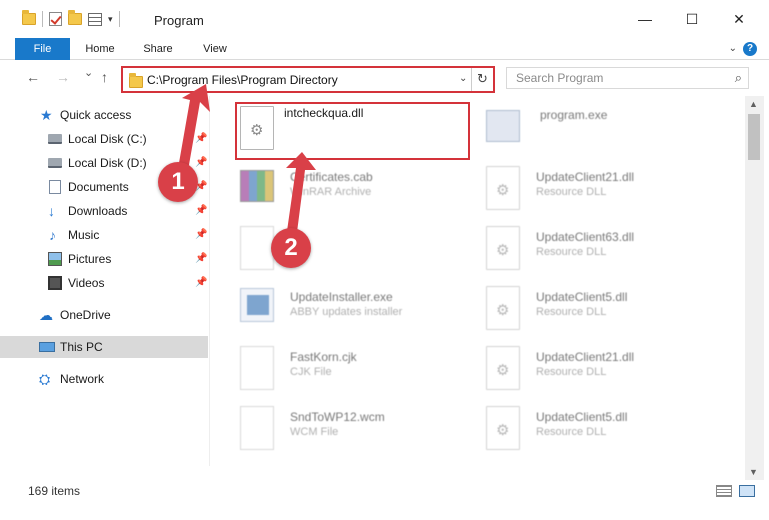 The height and width of the screenshot is (520, 769). What do you see at coordinates (323, 357) in the screenshot?
I see `file-name: FastKorn.cjk` at bounding box center [323, 357].